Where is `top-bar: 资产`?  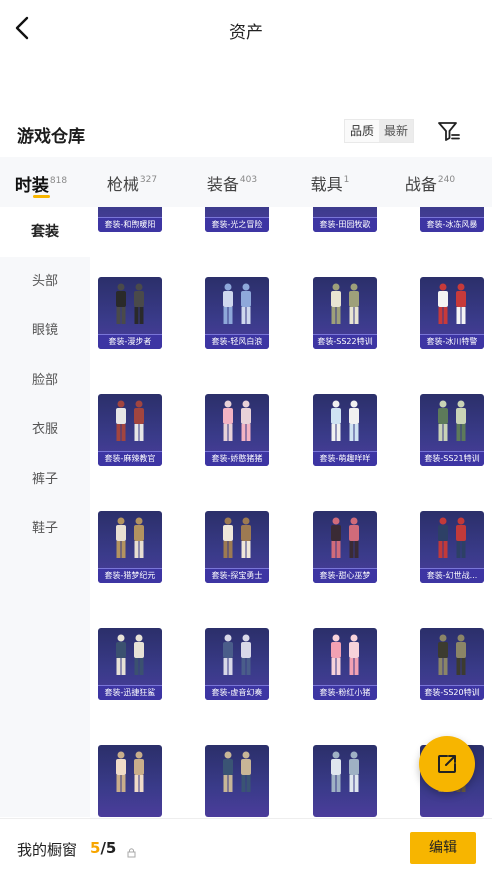 top-bar: 资产 is located at coordinates (246, 29).